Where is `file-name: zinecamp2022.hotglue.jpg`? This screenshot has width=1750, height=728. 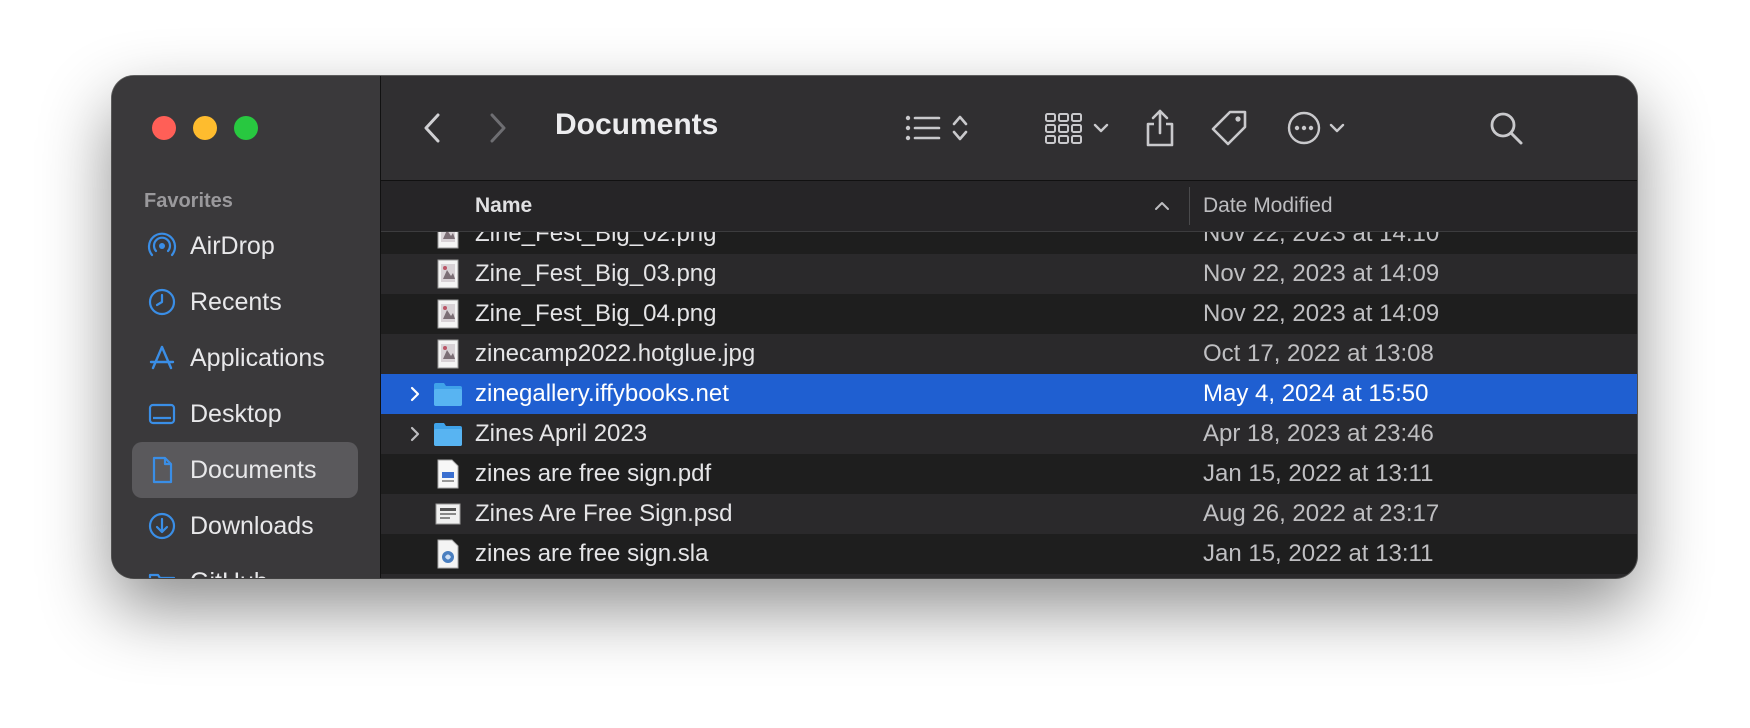 file-name: zinecamp2022.hotglue.jpg is located at coordinates (615, 353).